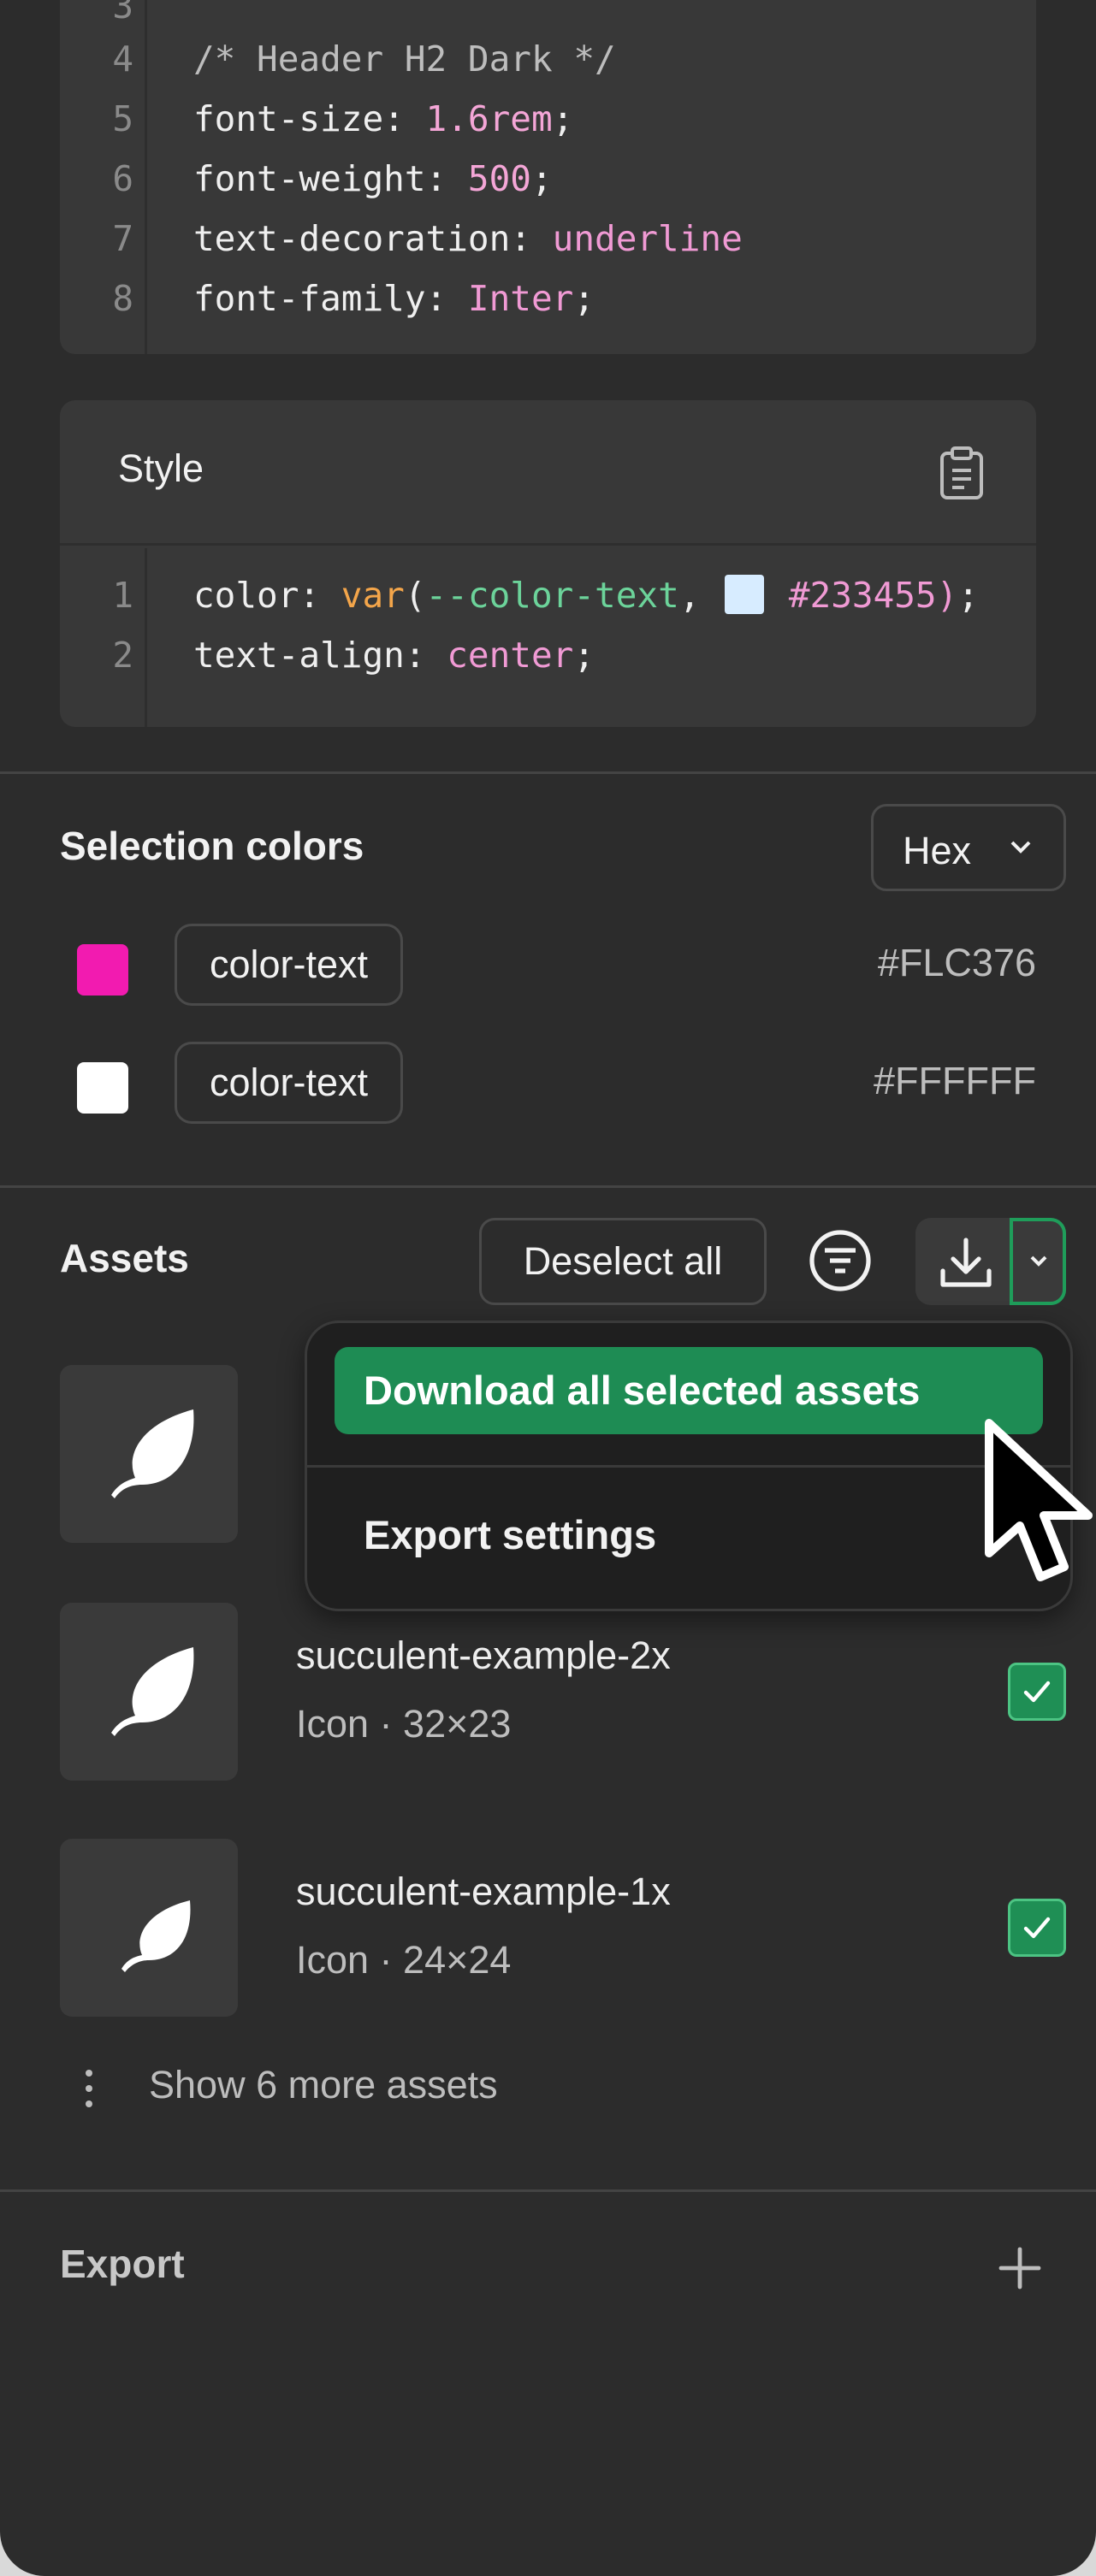  What do you see at coordinates (647, 238) in the screenshot?
I see `css-value: underline` at bounding box center [647, 238].